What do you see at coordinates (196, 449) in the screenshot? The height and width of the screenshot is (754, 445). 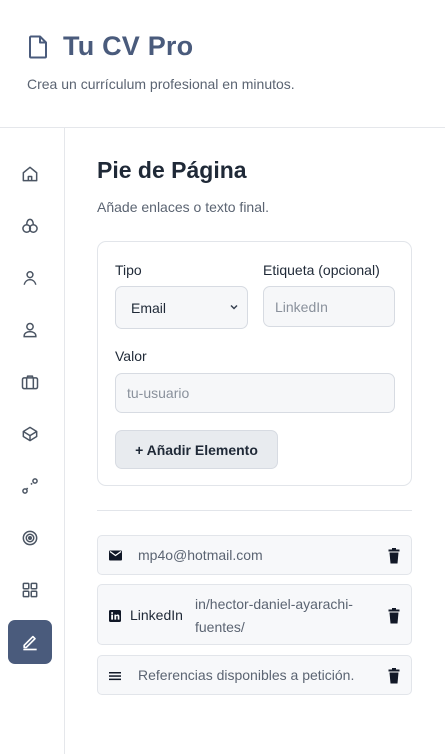 I see `add-element-button: + Añadir Elemento` at bounding box center [196, 449].